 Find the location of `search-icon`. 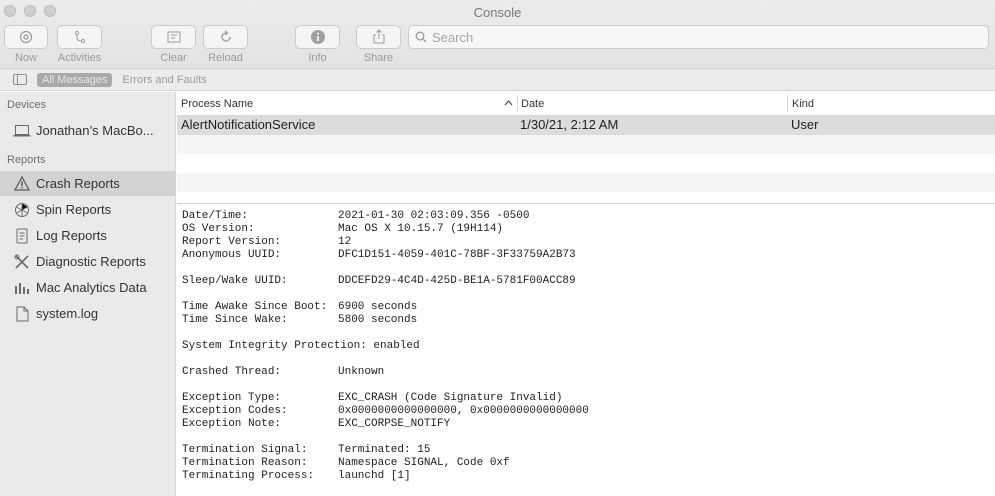

search-icon is located at coordinates (421, 37).